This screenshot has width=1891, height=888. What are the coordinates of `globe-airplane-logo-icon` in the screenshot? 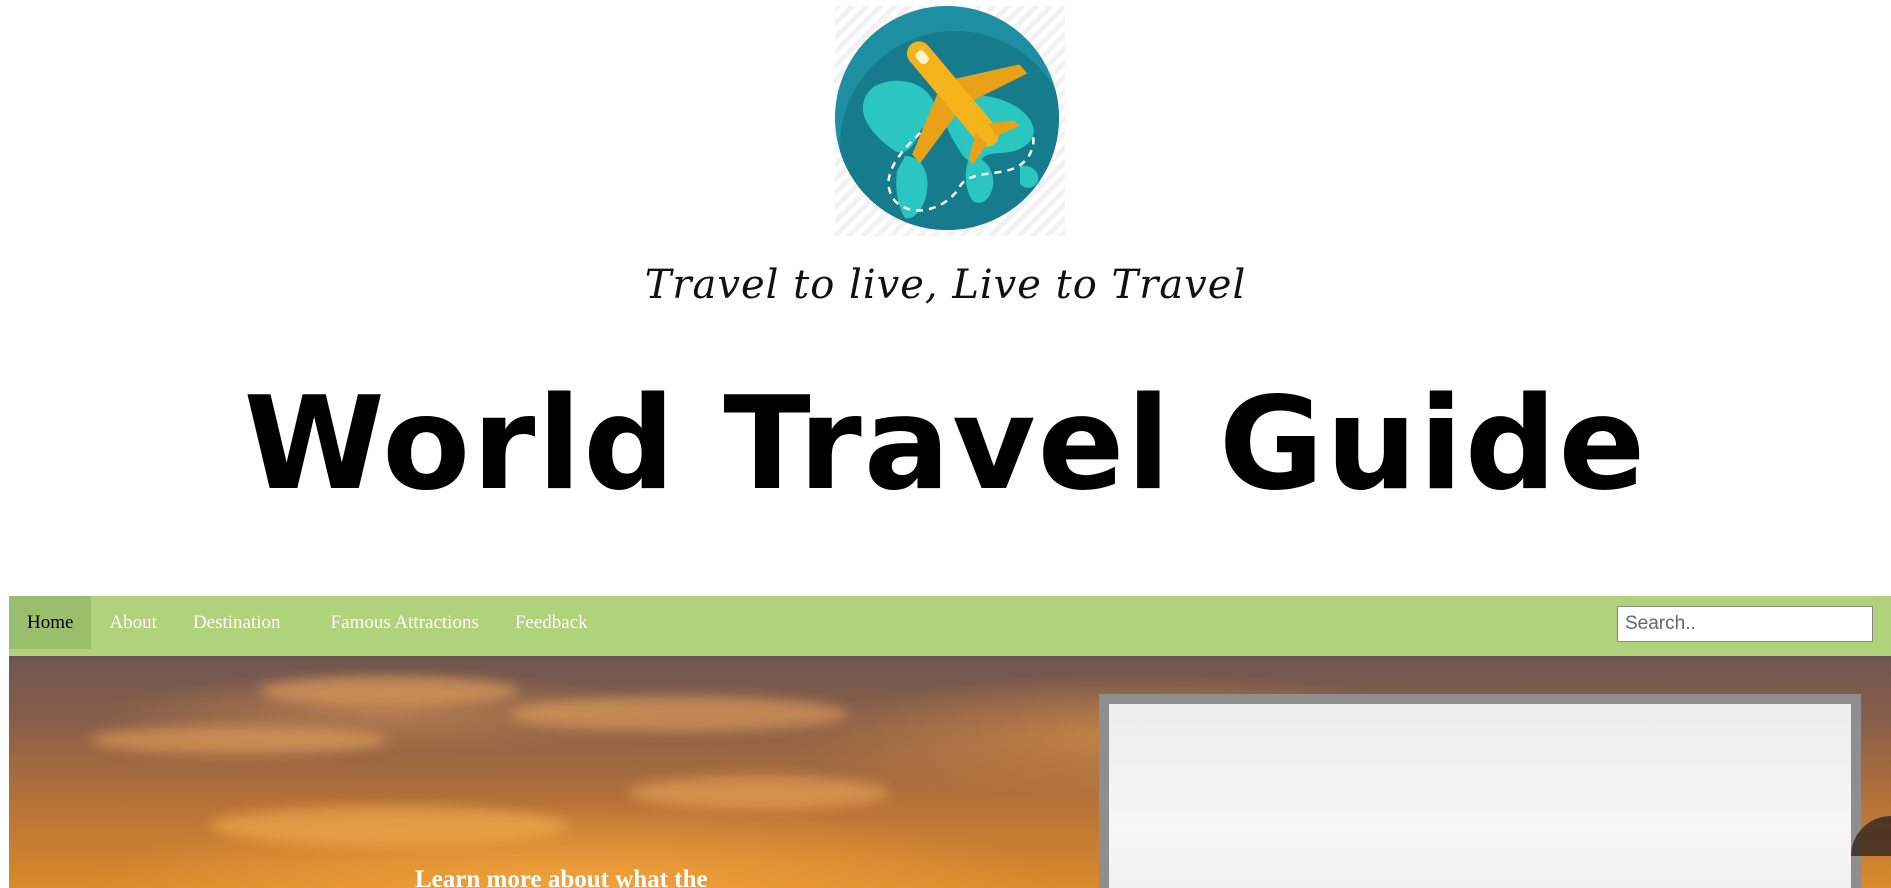 It's located at (950, 121).